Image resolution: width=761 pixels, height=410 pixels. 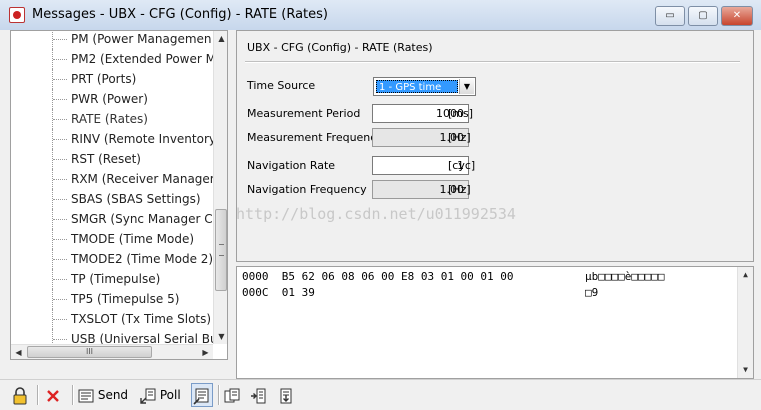 What do you see at coordinates (112, 139) in the screenshot?
I see `tree-item-rinv: RINV (Remote Inventory` at bounding box center [112, 139].